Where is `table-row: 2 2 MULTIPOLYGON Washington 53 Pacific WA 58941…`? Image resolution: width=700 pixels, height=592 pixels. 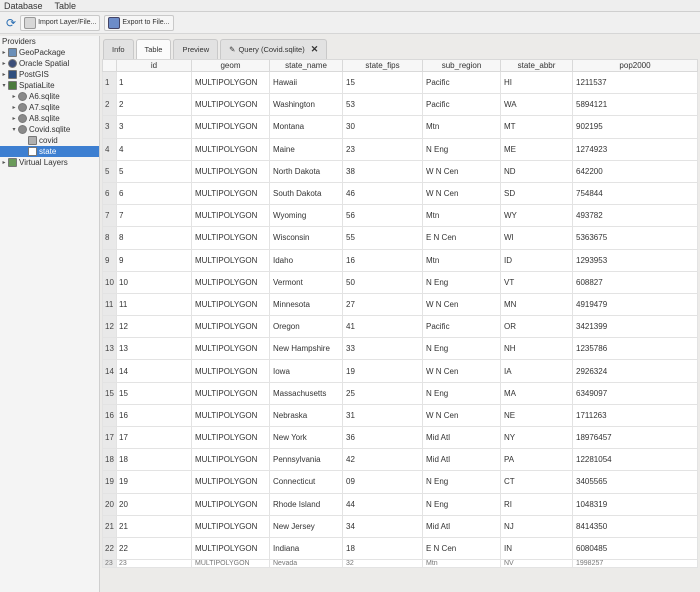 table-row: 2 2 MULTIPOLYGON Washington 53 Pacific WA 58941… is located at coordinates (400, 105).